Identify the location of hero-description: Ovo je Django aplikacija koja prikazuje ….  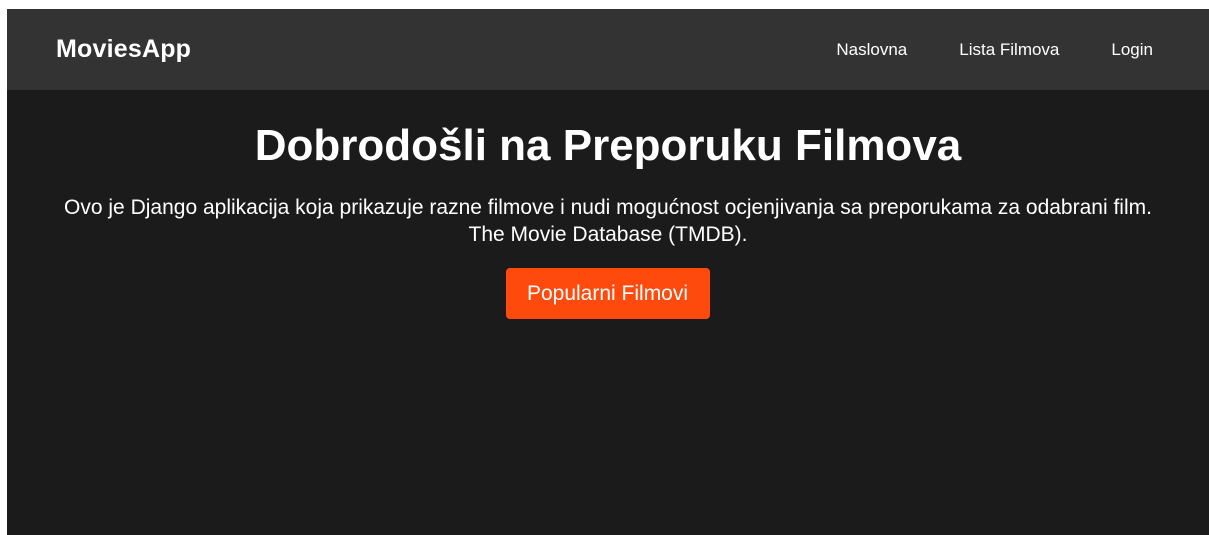
(608, 207).